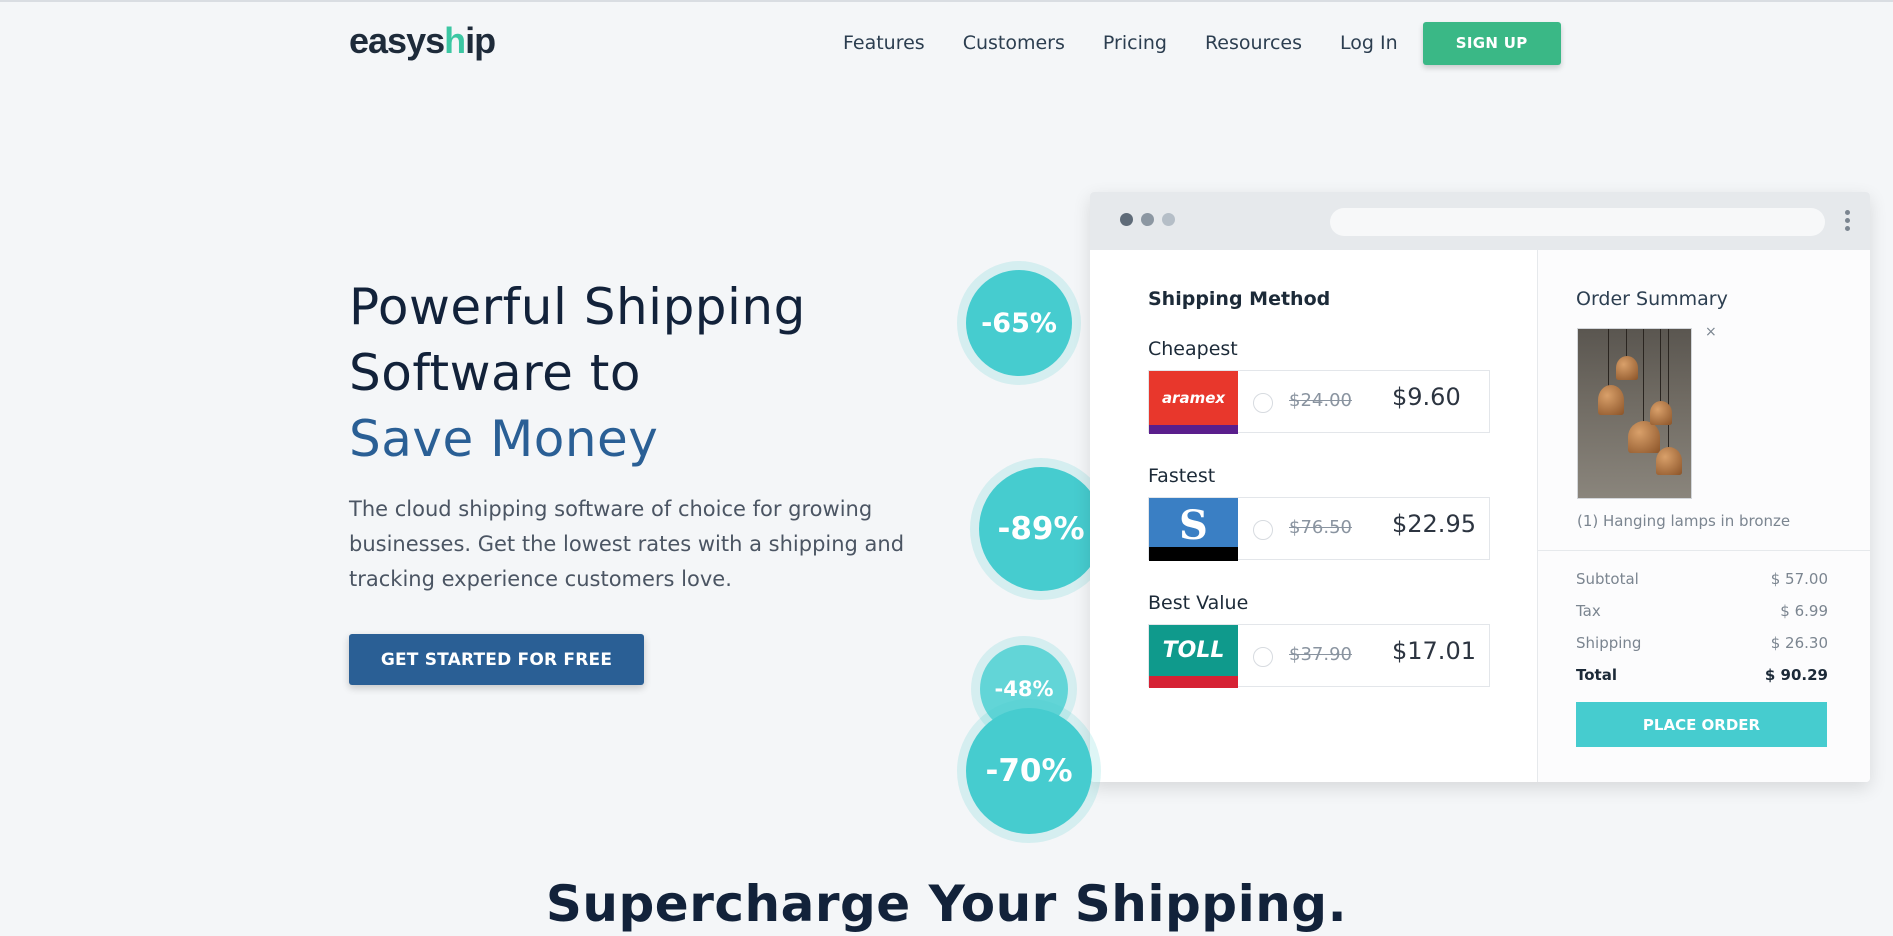 This screenshot has height=936, width=1893. Describe the element at coordinates (1702, 611) in the screenshot. I see `summary-row-tax: Tax $ 6.99` at that location.